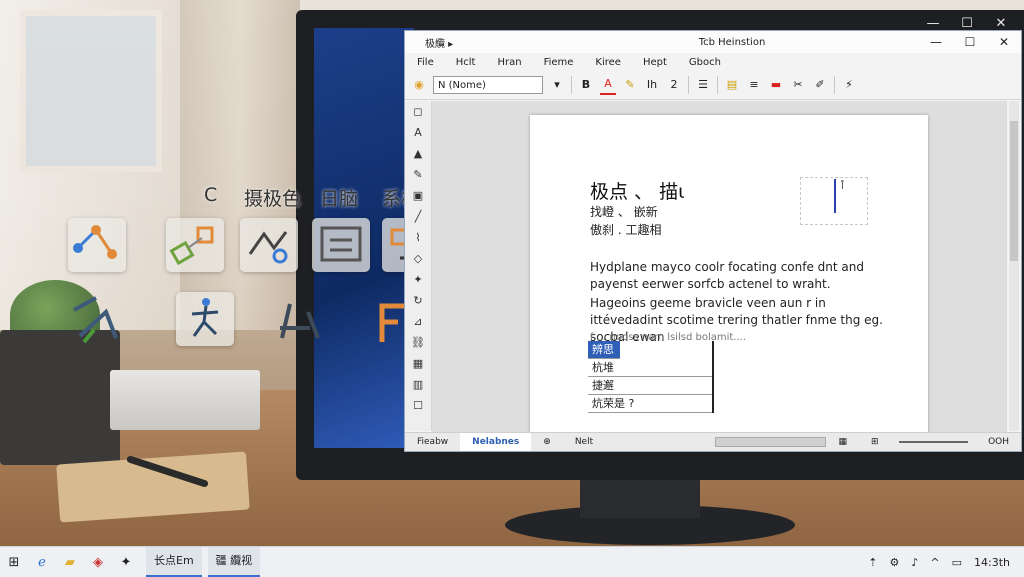 This screenshot has width=1024, height=577. What do you see at coordinates (934, 562) in the screenshot?
I see `chevron-up-icon: ^` at bounding box center [934, 562].